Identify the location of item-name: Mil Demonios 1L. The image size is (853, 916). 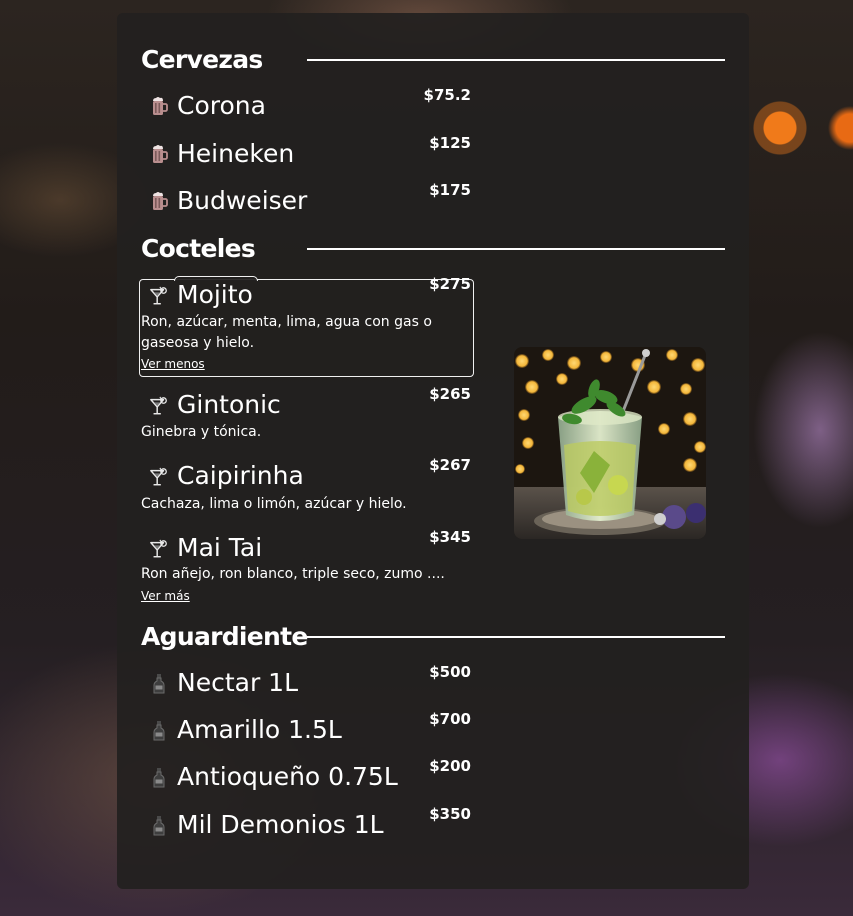
(280, 824).